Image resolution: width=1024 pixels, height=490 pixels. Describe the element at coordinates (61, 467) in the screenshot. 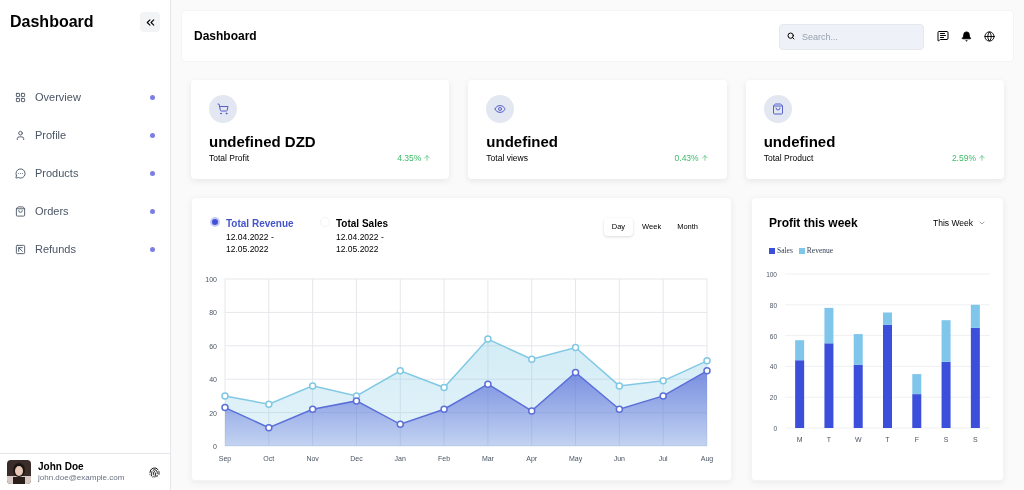

I see `user-name: John Doe` at that location.